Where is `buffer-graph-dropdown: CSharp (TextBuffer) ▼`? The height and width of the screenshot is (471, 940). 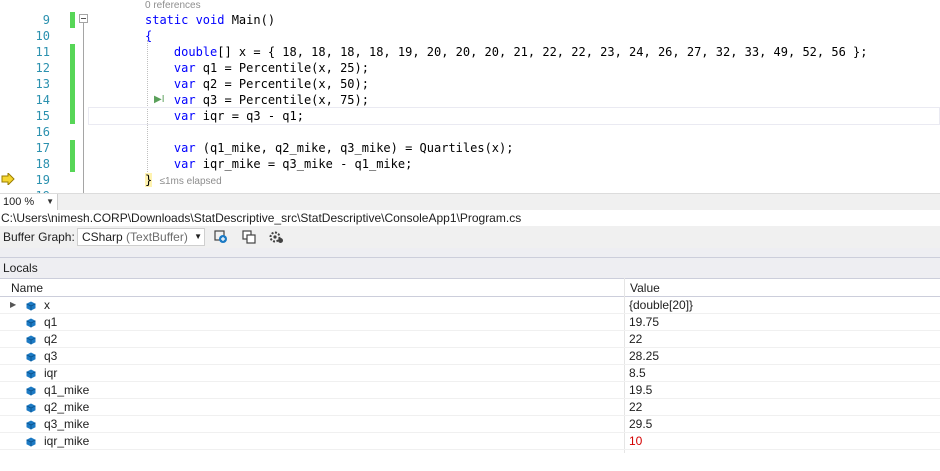 buffer-graph-dropdown: CSharp (TextBuffer) ▼ is located at coordinates (141, 237).